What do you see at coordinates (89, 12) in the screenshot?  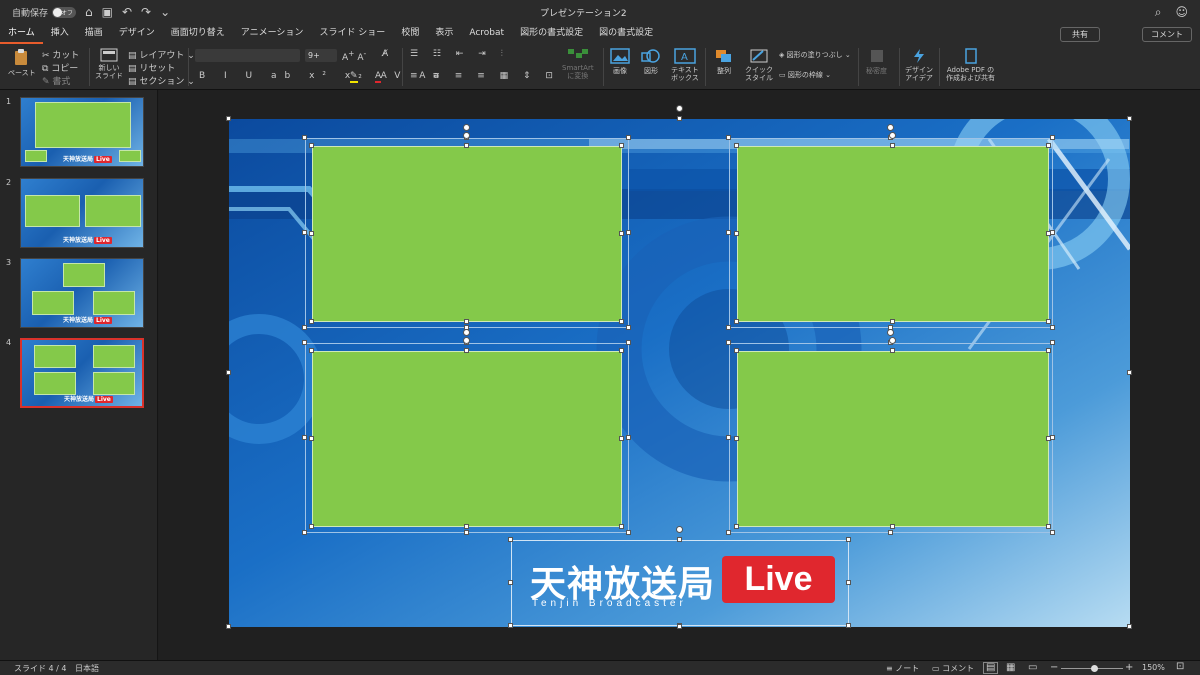 I see `home-icon: ⌂` at bounding box center [89, 12].